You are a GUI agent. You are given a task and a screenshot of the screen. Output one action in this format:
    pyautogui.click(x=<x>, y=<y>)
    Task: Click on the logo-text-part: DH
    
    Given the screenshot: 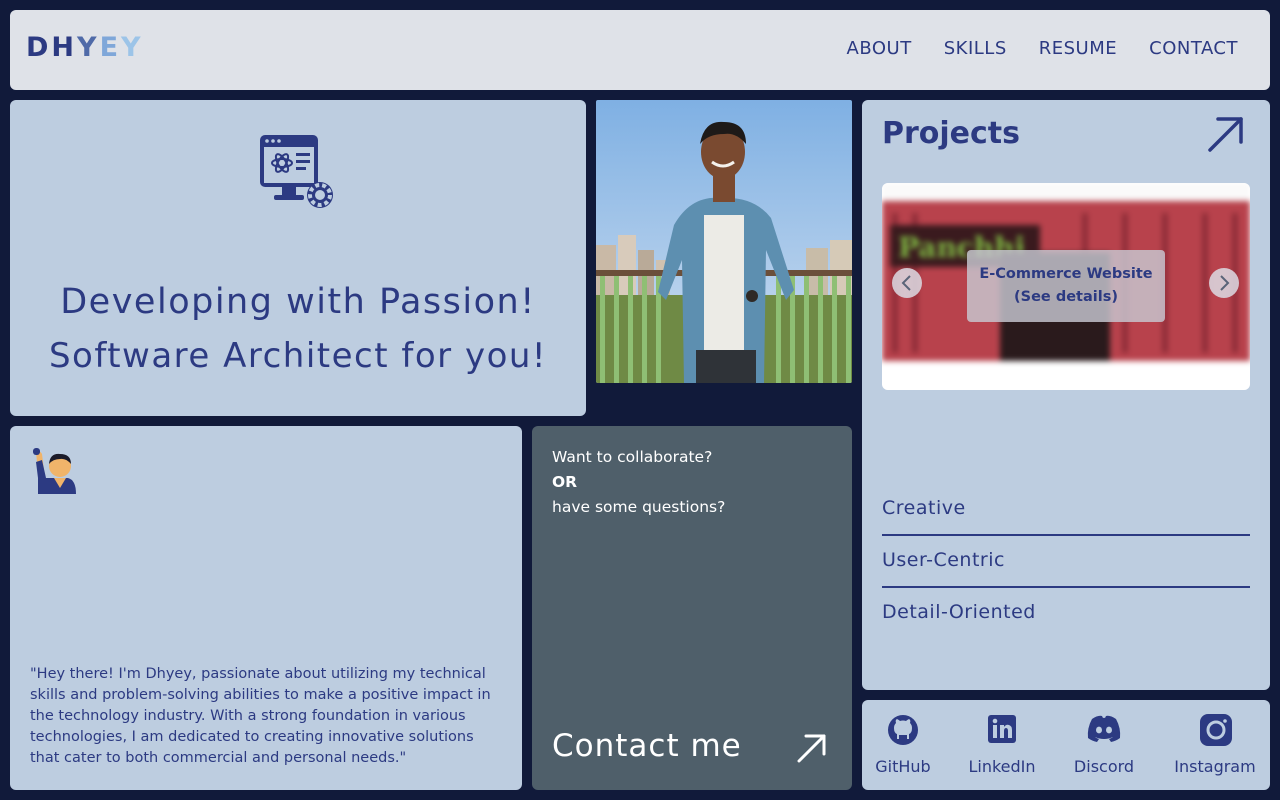 What is the action you would take?
    pyautogui.click(x=52, y=47)
    